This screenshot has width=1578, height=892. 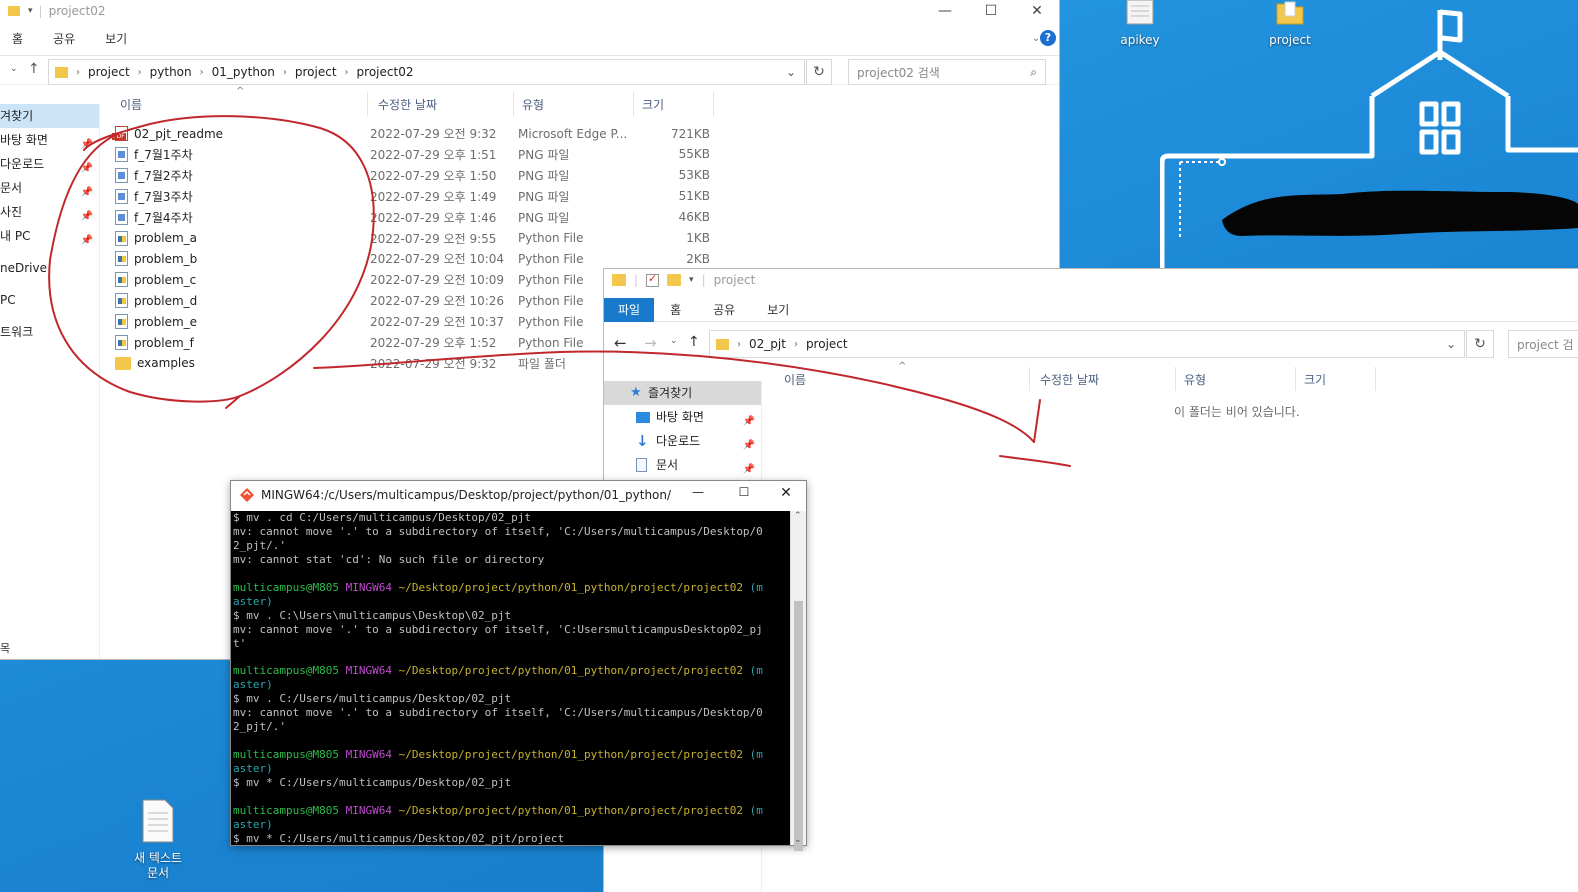 I want to click on file-row: f_7월1주차 2022-07-29 오후 1:51 PNG 파일 55KB, so click(x=412, y=154).